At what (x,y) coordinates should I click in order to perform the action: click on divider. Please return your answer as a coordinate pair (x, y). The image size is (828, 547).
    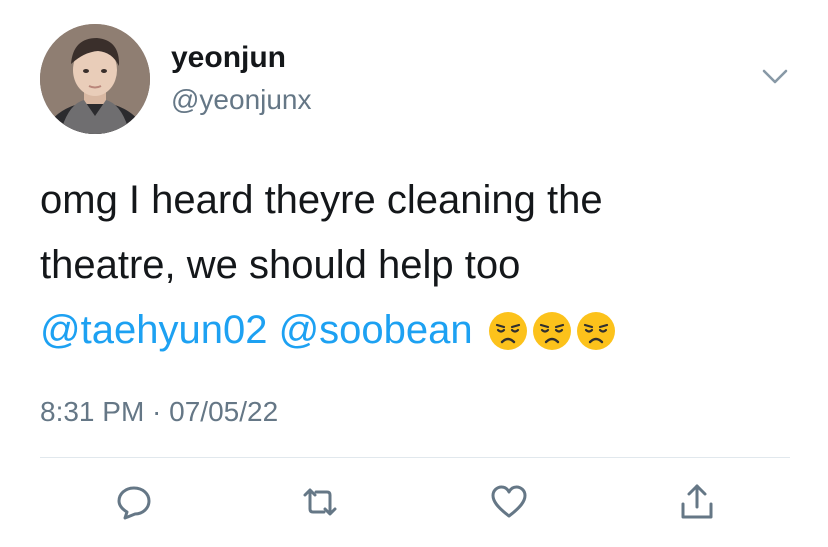
    Looking at the image, I should click on (415, 457).